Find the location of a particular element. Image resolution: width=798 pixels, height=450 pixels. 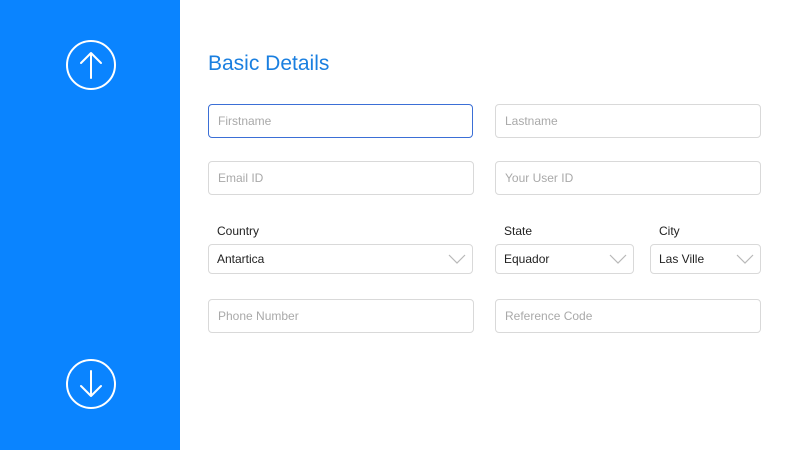

city-select: Las Ville is located at coordinates (705, 259).